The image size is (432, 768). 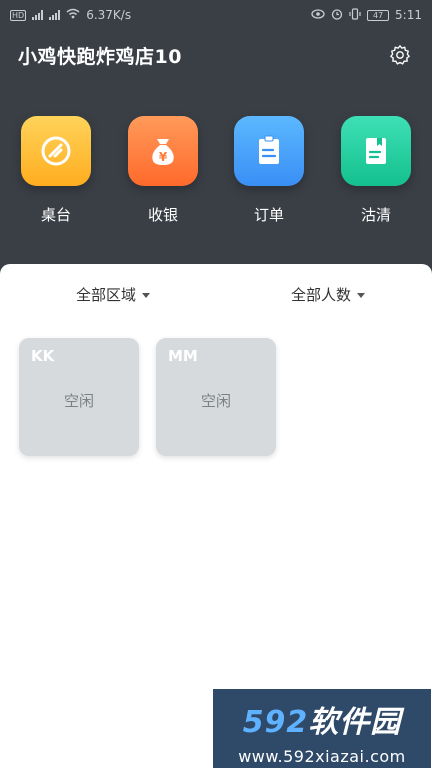 What do you see at coordinates (375, 215) in the screenshot?
I see `quick-action-label: 沽清` at bounding box center [375, 215].